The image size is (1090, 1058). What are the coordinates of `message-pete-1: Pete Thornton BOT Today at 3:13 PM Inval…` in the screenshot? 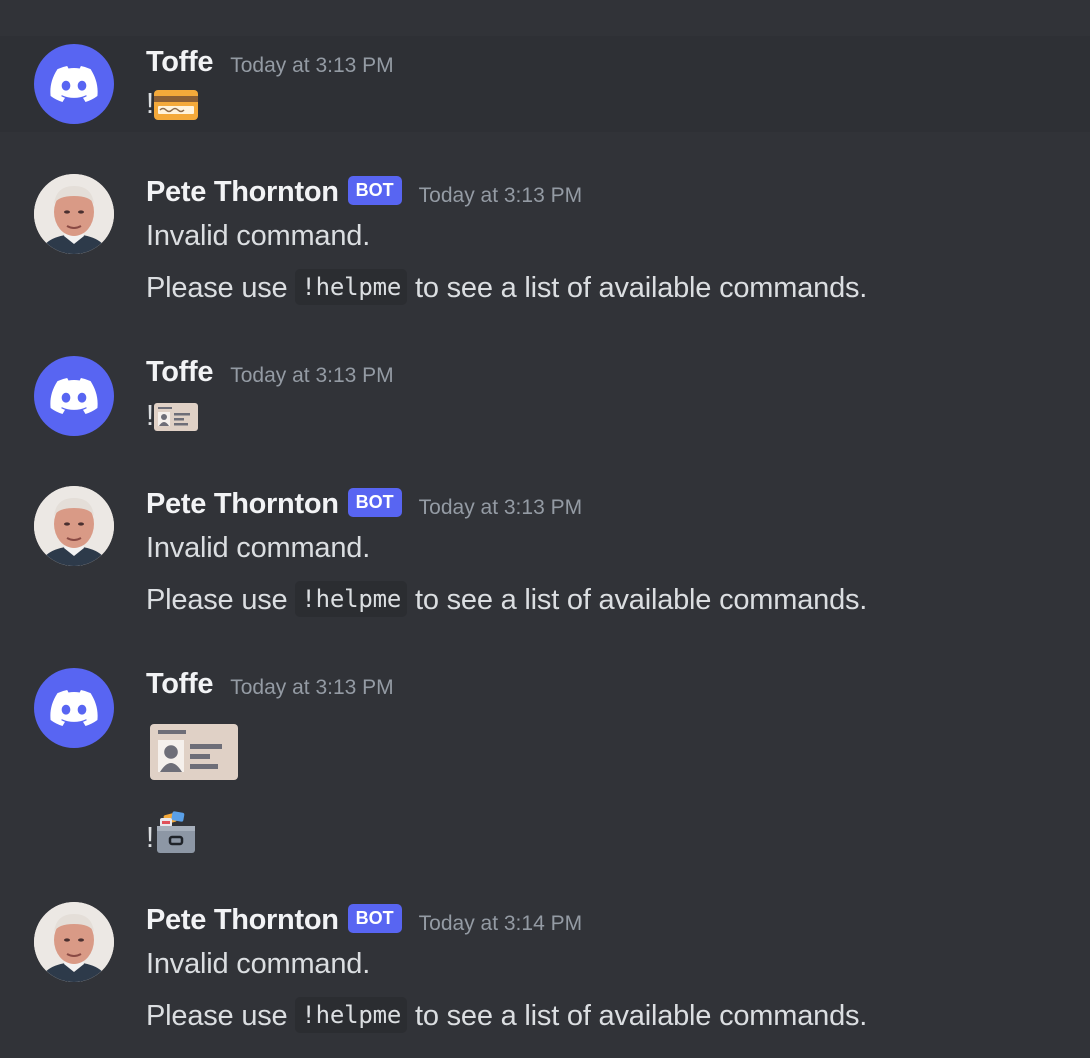 It's located at (545, 241).